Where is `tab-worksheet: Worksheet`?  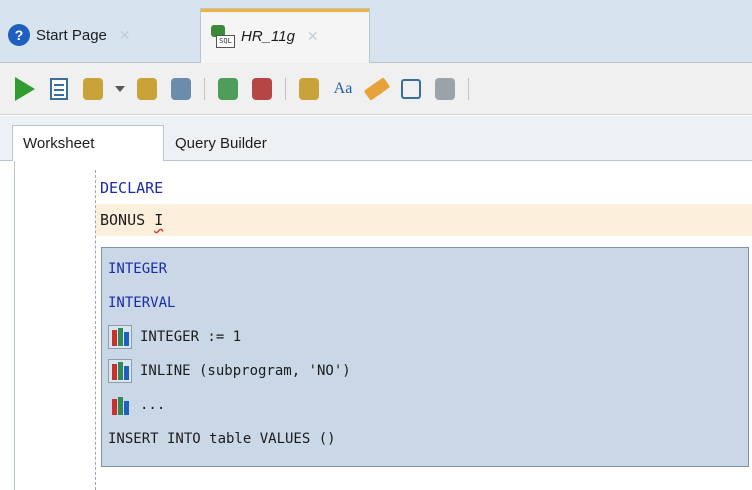
tab-worksheet: Worksheet is located at coordinates (88, 143).